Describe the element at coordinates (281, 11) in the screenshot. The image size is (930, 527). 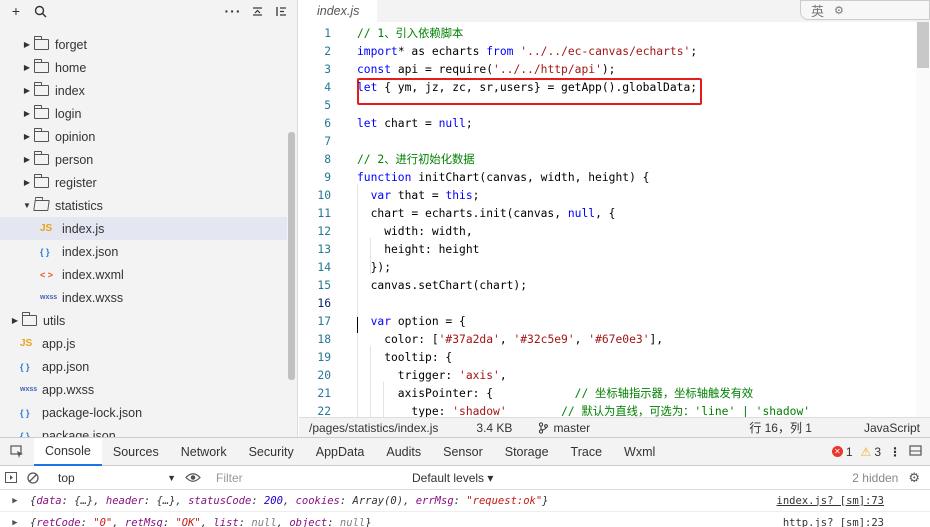
I see `split-view-icon` at that location.